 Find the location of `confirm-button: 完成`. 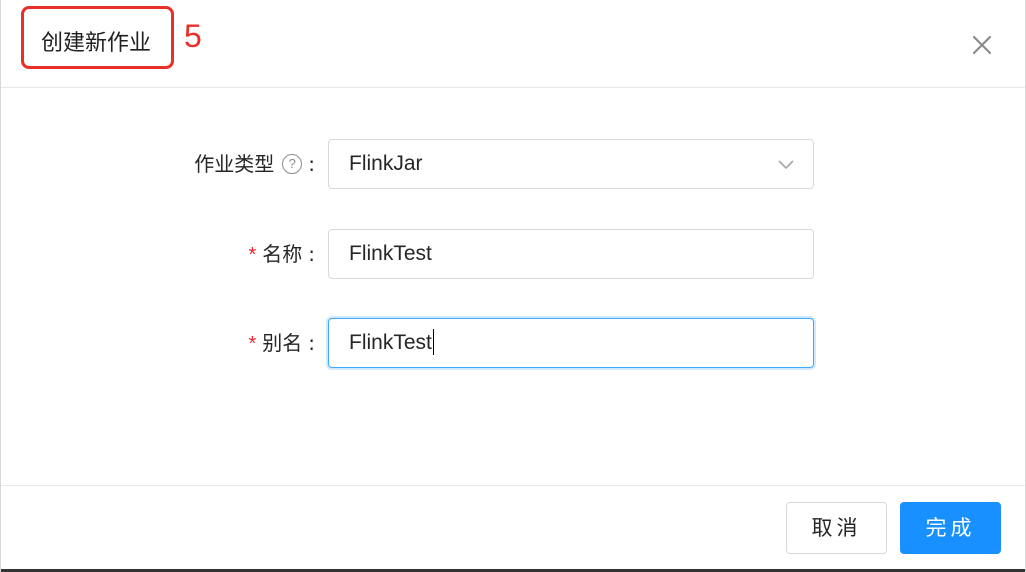

confirm-button: 完成 is located at coordinates (950, 528).